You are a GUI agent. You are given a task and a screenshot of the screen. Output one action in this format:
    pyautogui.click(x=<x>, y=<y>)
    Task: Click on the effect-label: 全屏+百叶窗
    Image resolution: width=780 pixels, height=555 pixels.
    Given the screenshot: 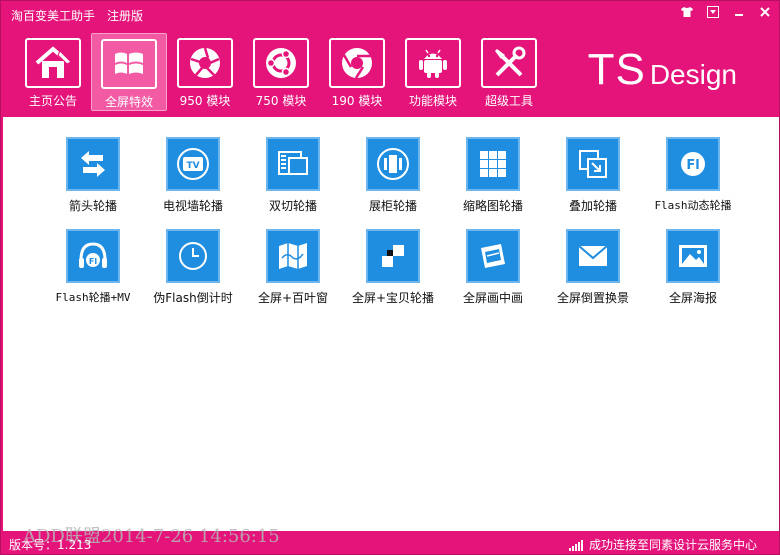 What is the action you would take?
    pyautogui.click(x=293, y=298)
    